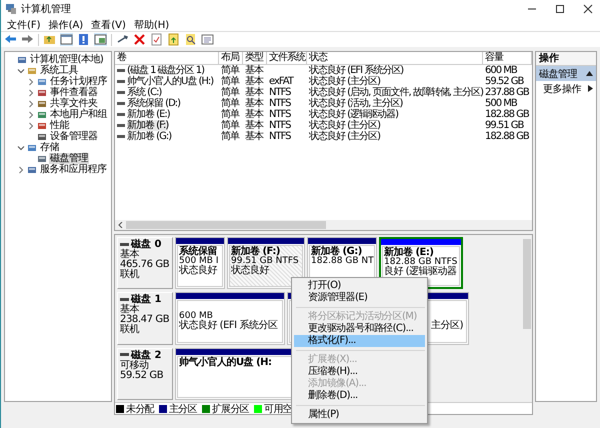  I want to click on actions-header: 操作, so click(566, 59).